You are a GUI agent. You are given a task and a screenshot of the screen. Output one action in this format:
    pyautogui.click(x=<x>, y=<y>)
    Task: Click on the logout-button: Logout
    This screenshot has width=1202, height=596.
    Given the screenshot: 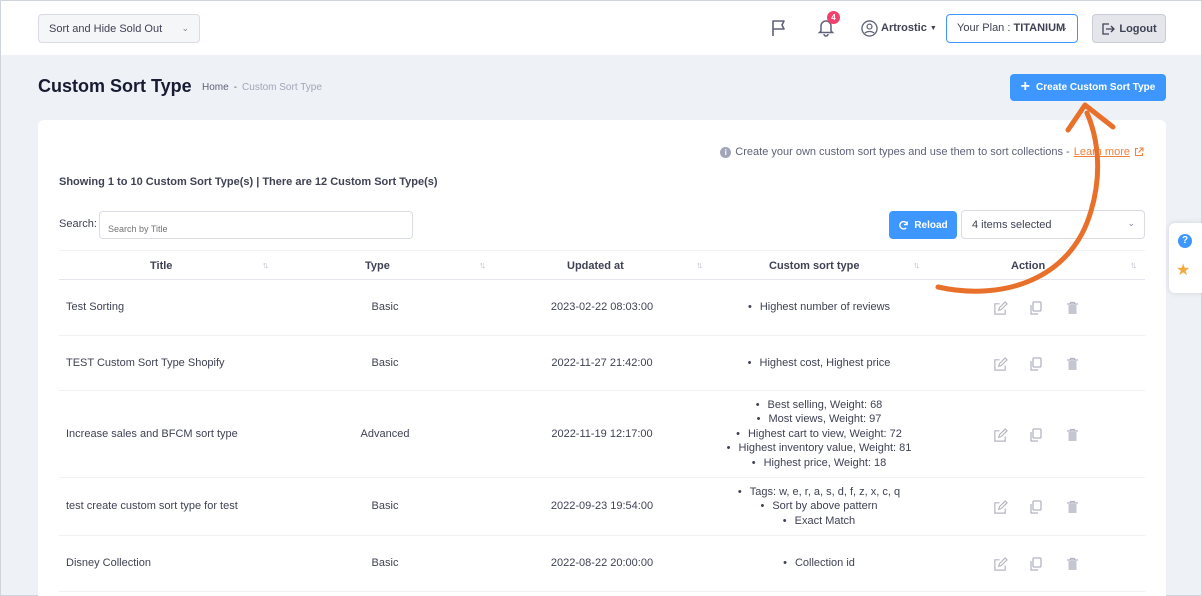 What is the action you would take?
    pyautogui.click(x=1129, y=28)
    